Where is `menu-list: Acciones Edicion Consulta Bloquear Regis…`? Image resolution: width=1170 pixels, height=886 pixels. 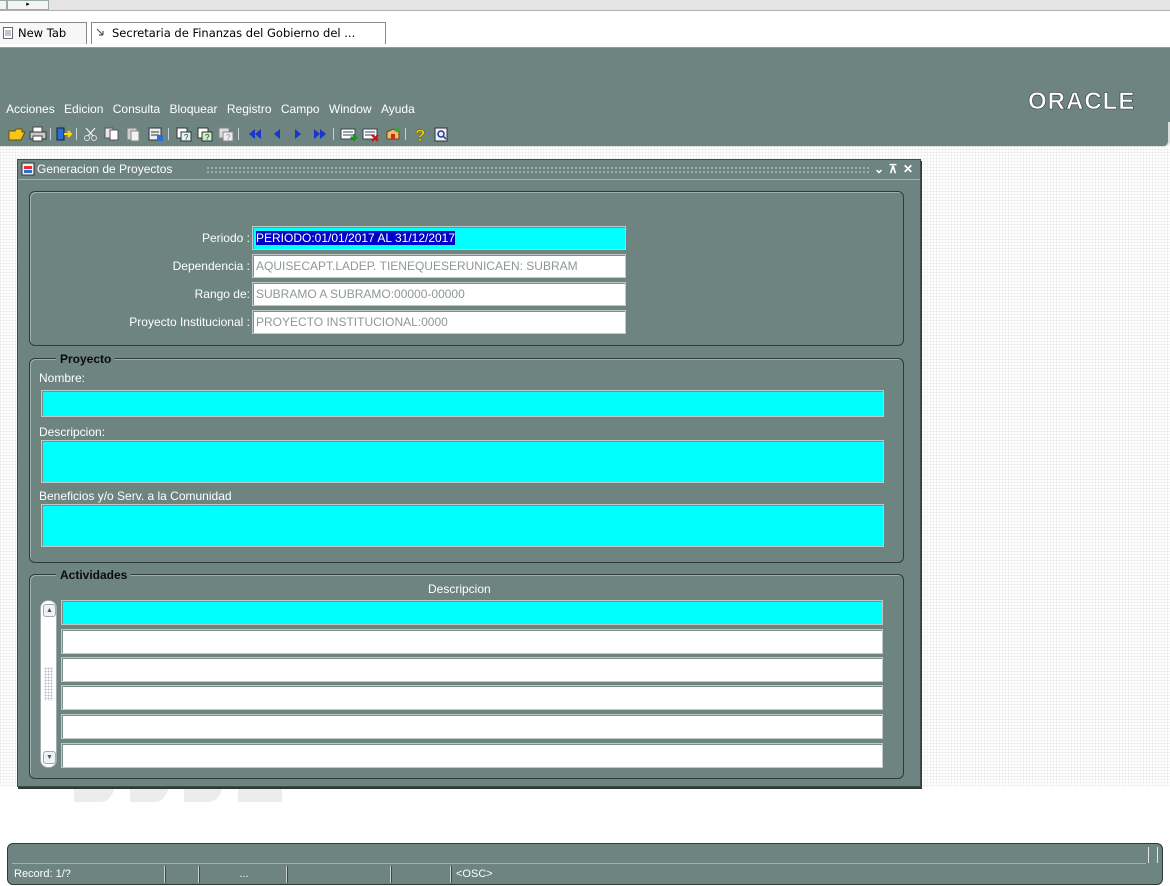
menu-list: Acciones Edicion Consulta Bloquear Regis… is located at coordinates (213, 109).